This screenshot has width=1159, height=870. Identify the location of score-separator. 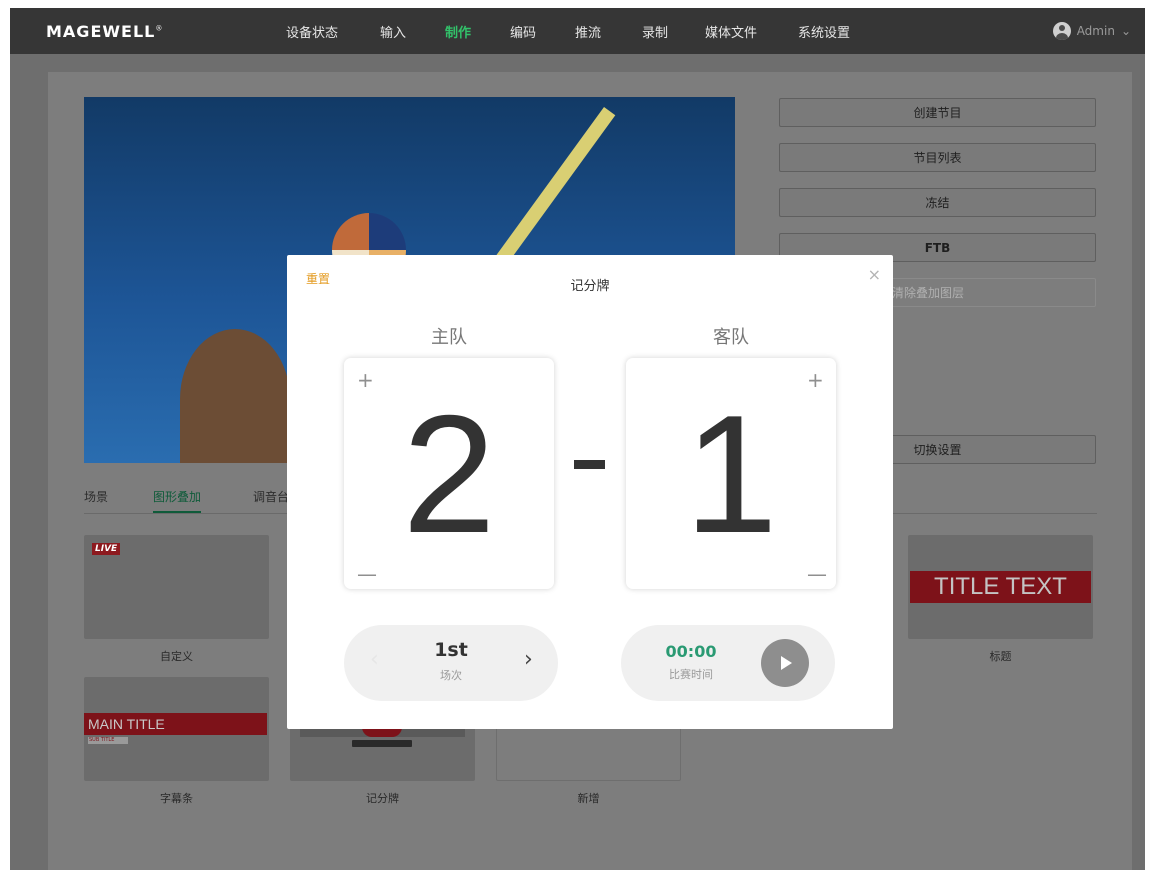
(589, 464).